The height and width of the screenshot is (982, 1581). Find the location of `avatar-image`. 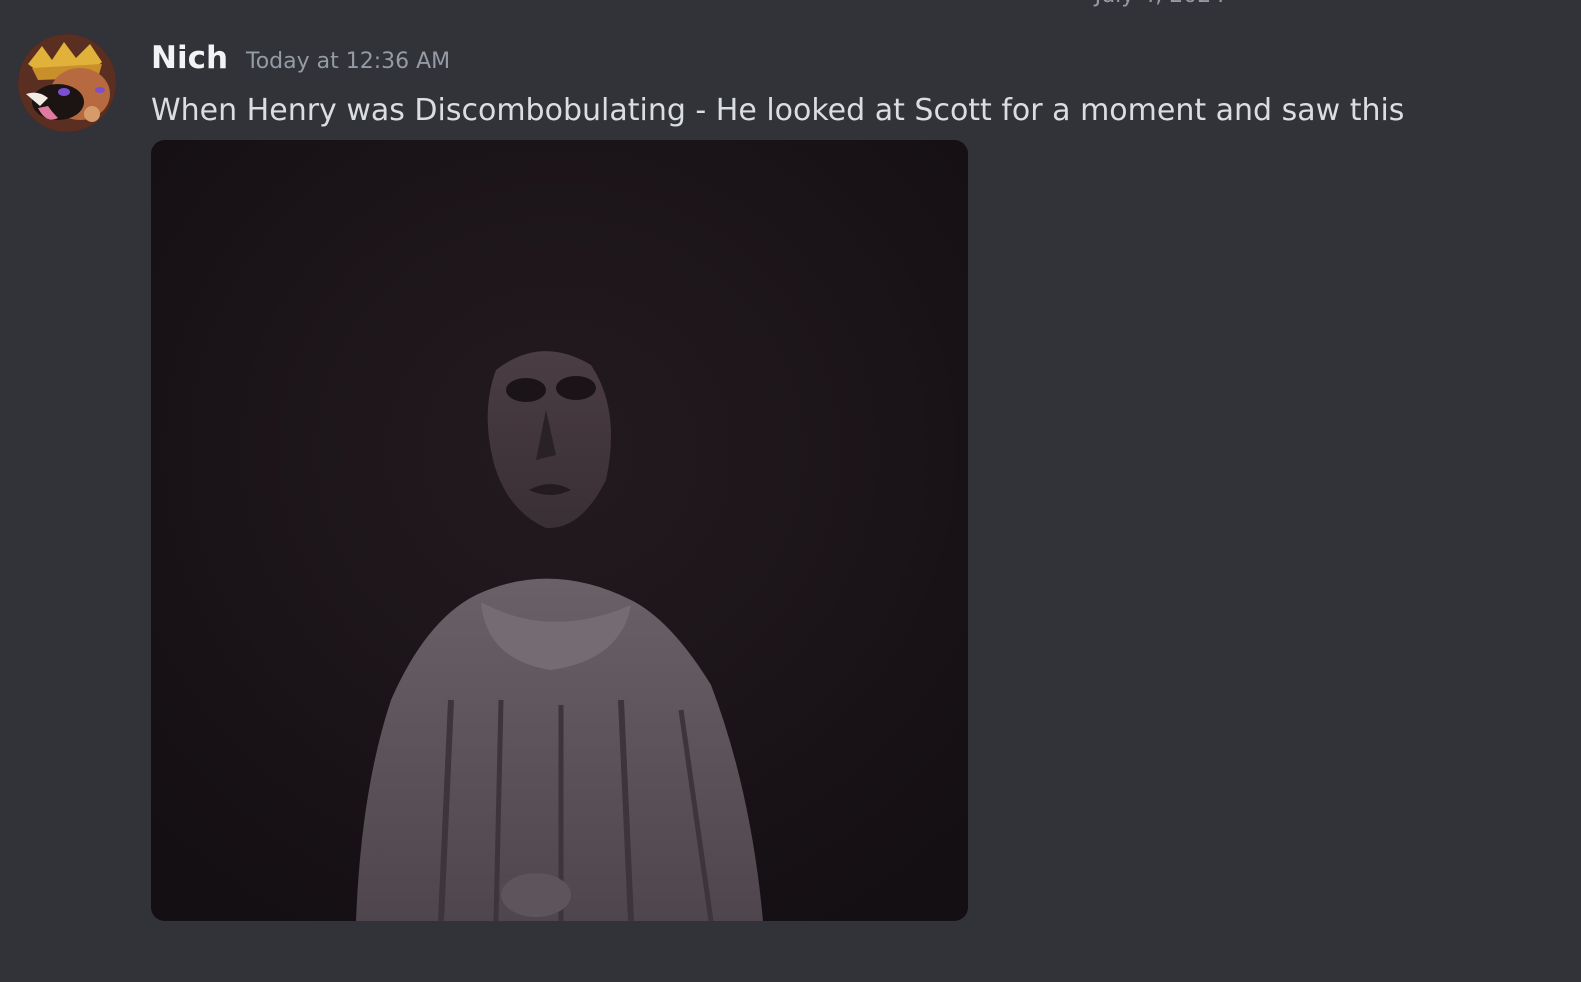

avatar-image is located at coordinates (67, 83).